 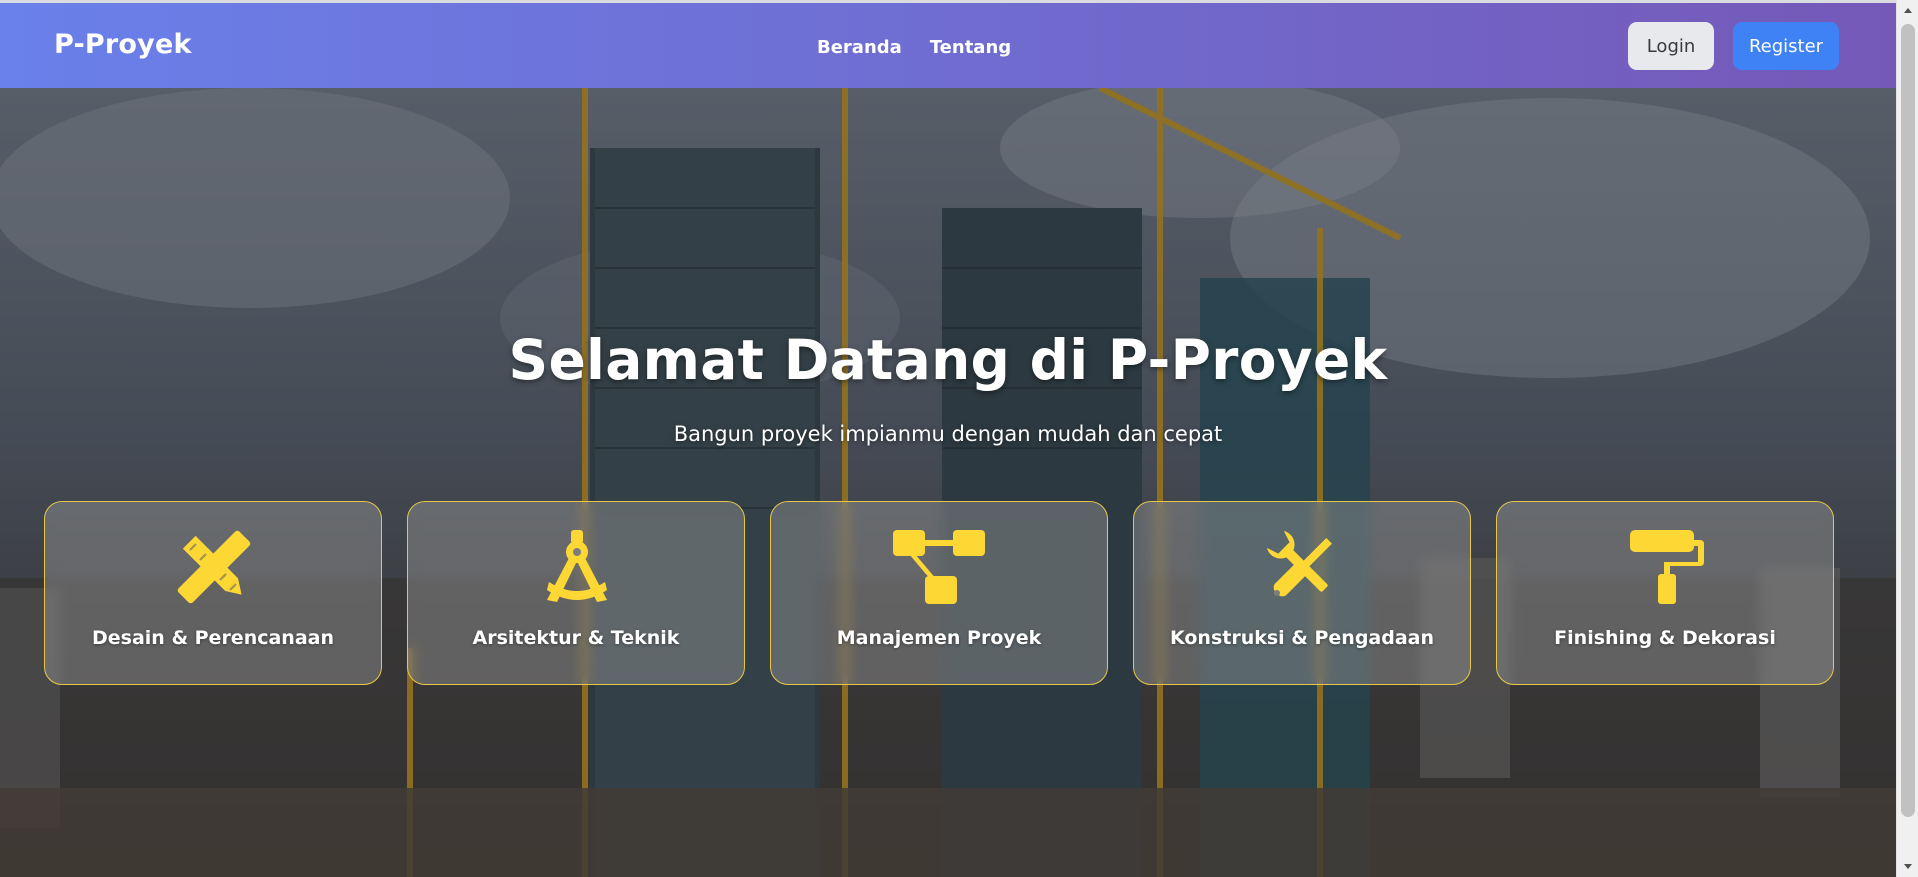 What do you see at coordinates (1667, 567) in the screenshot?
I see `paint-roller-icon` at bounding box center [1667, 567].